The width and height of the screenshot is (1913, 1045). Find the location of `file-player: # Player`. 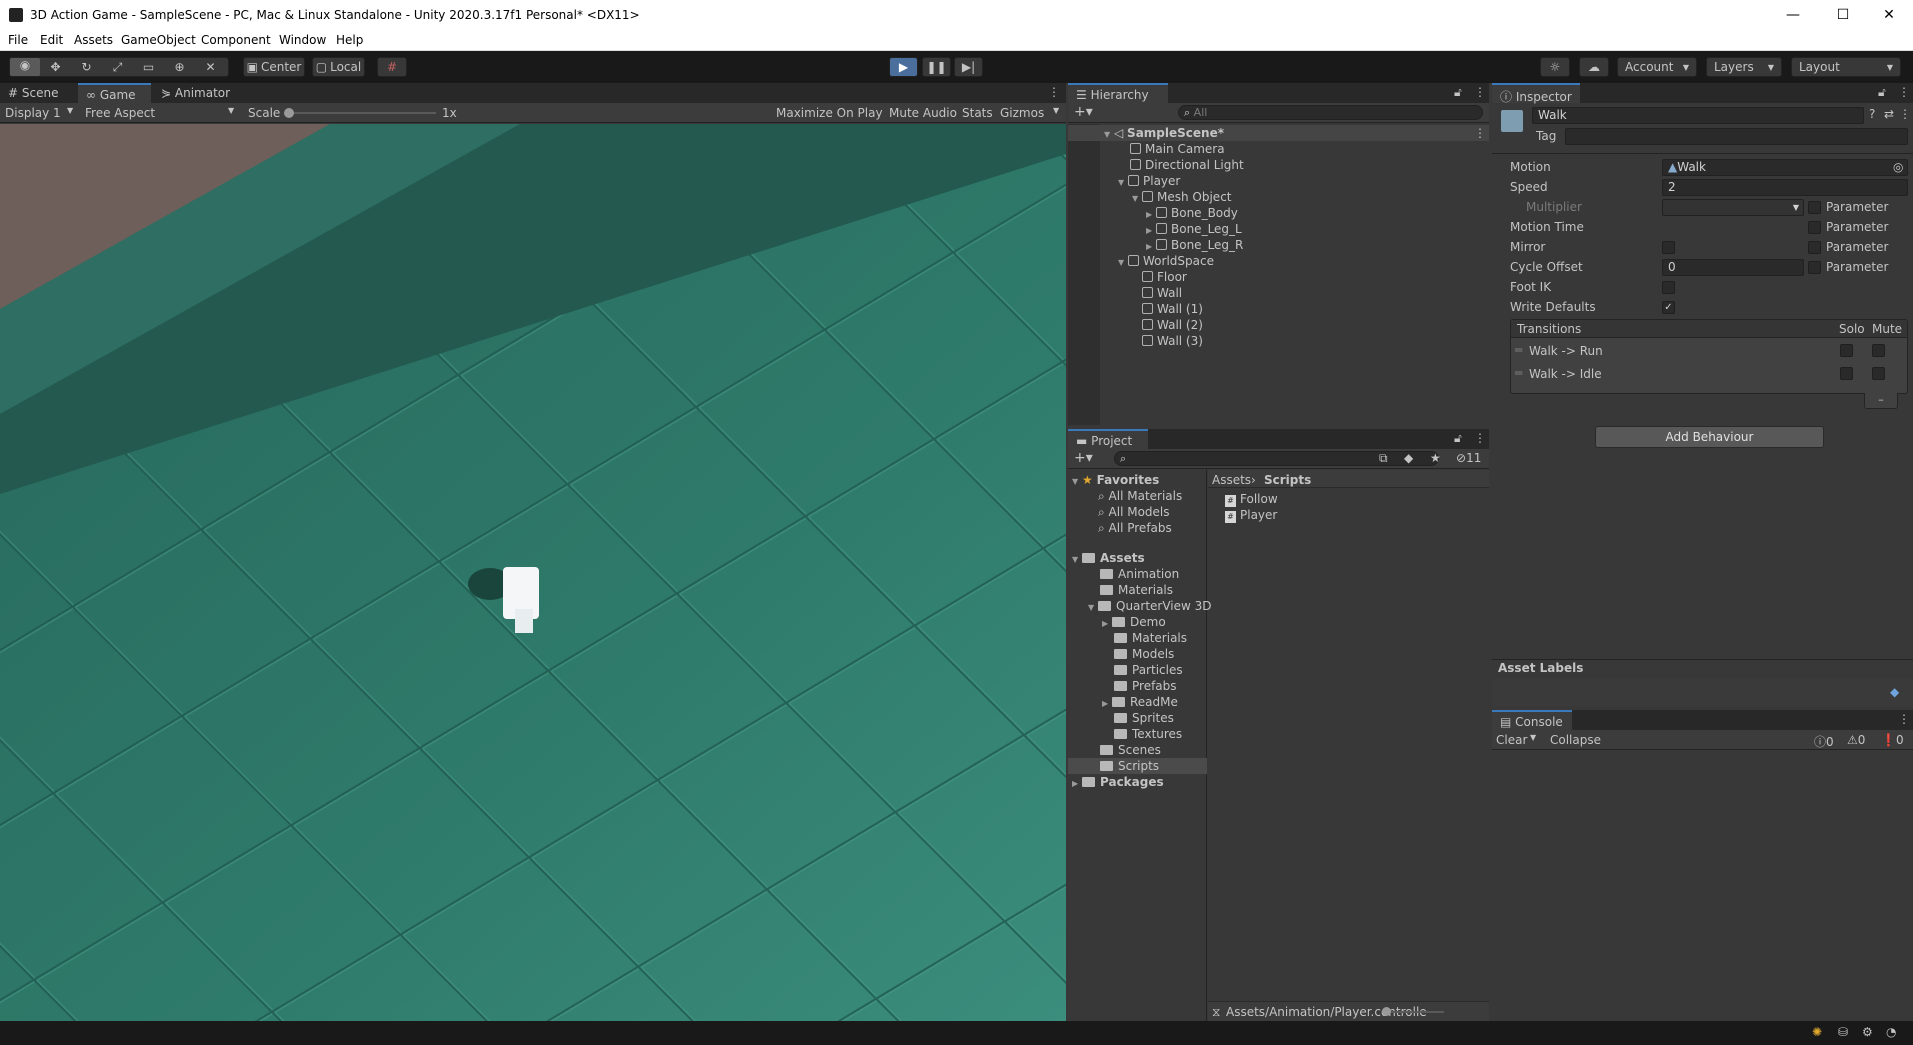

file-player: # Player is located at coordinates (1251, 515).